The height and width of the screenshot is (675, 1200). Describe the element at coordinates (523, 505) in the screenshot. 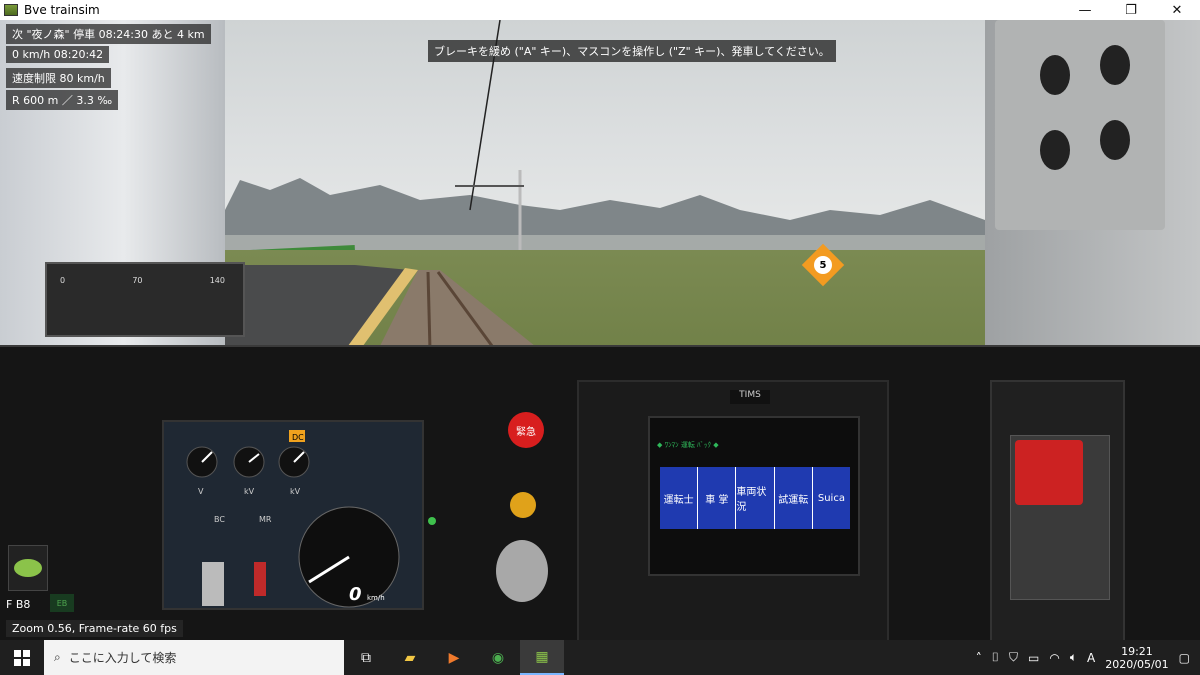

I see `amber-lamp` at that location.